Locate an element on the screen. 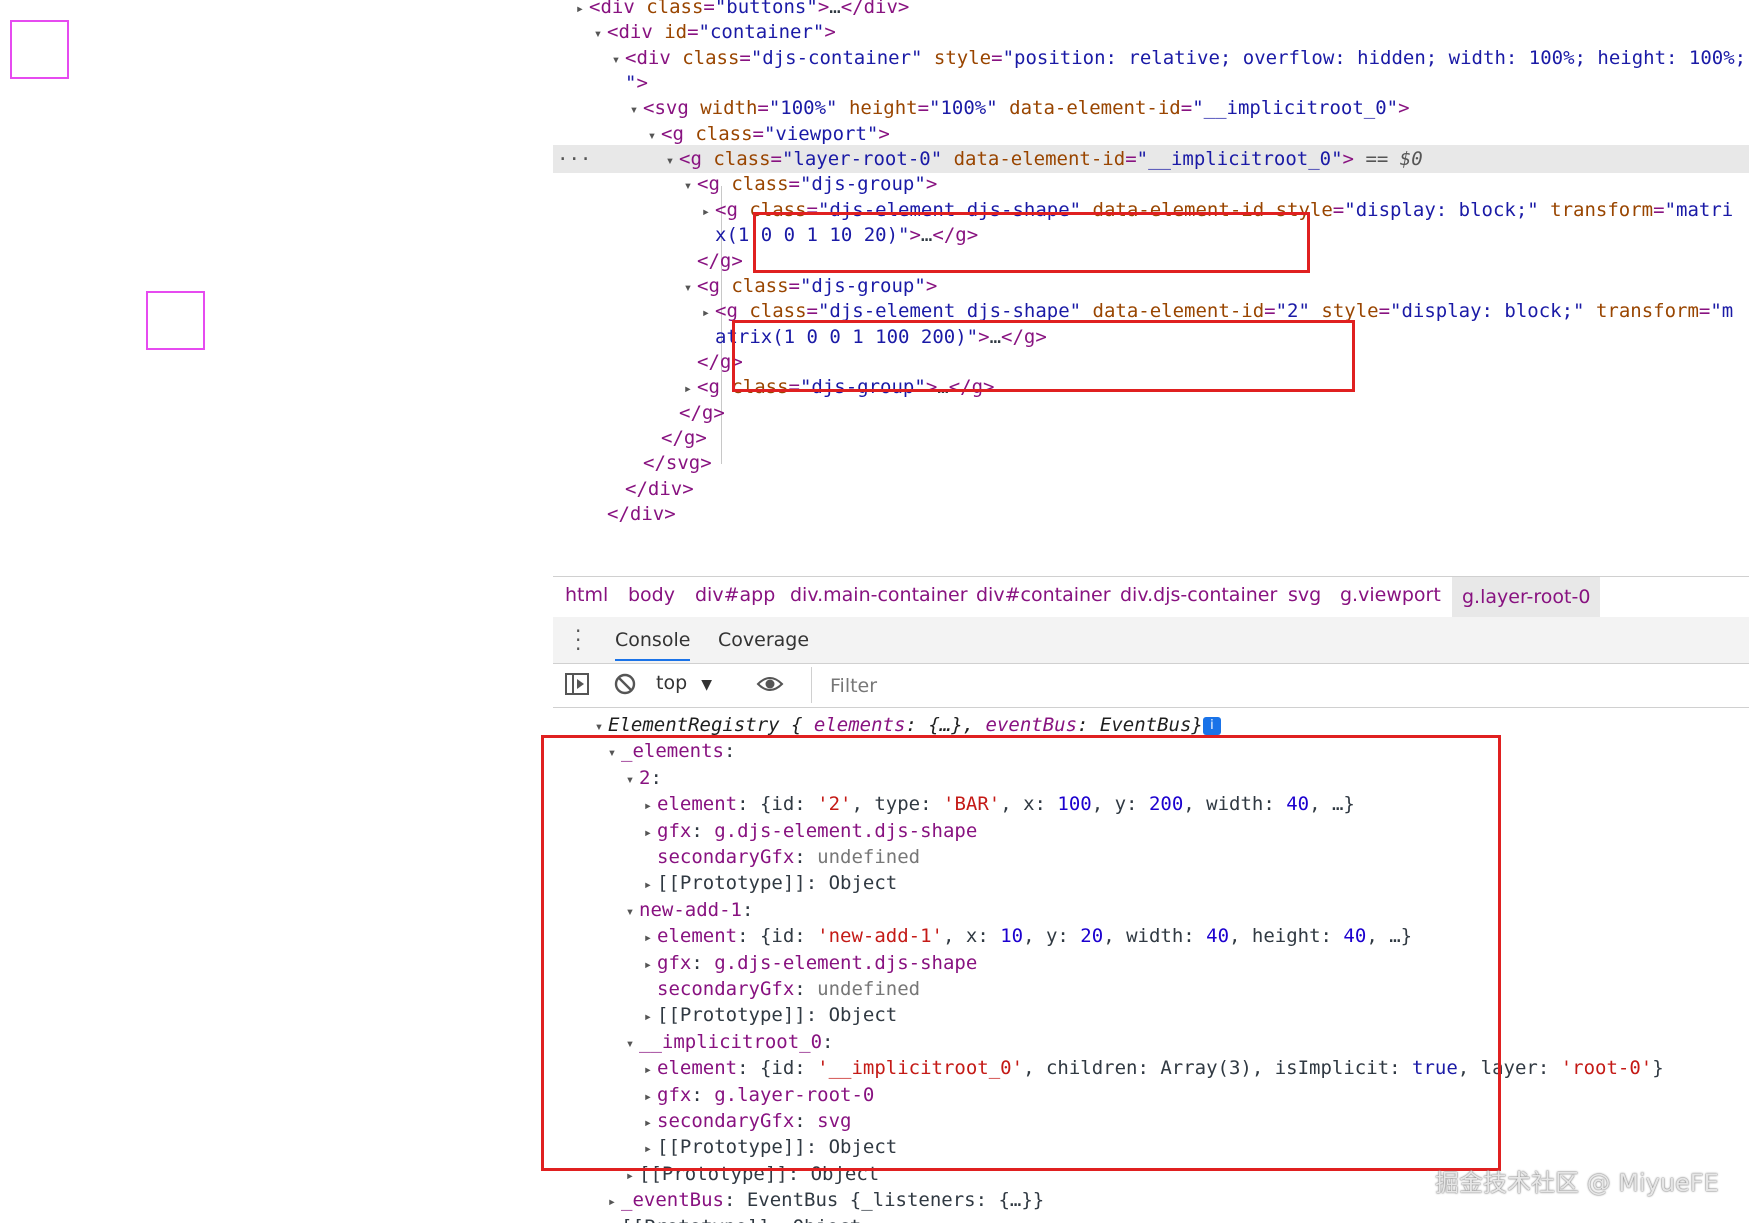 This screenshot has height=1223, width=1749. token: "layer-root-0" is located at coordinates (862, 159).